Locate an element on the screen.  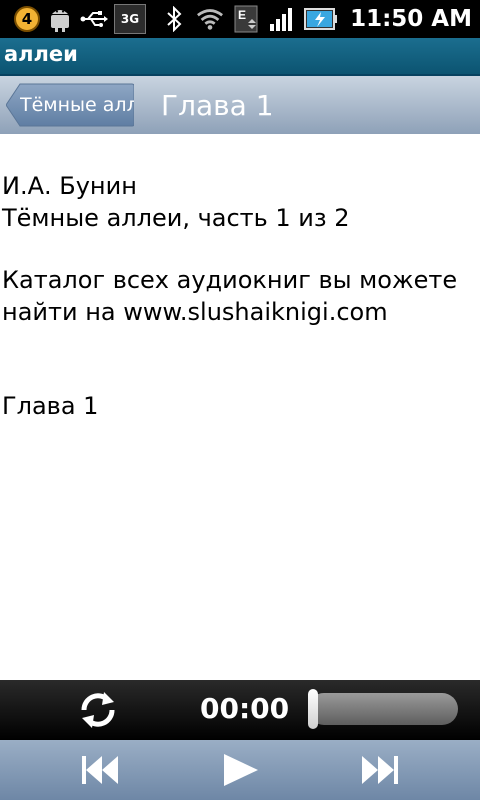
catalog-text-line-2: найти на www.slushaiknigi.com is located at coordinates (195, 312).